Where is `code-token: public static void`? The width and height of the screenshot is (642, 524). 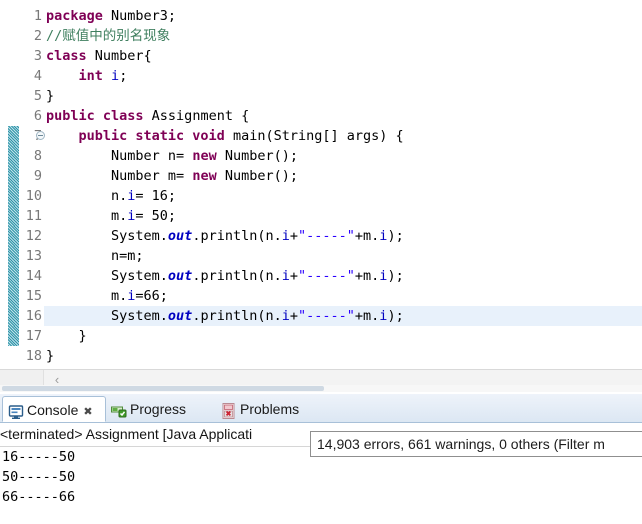
code-token: public static void is located at coordinates (151, 136).